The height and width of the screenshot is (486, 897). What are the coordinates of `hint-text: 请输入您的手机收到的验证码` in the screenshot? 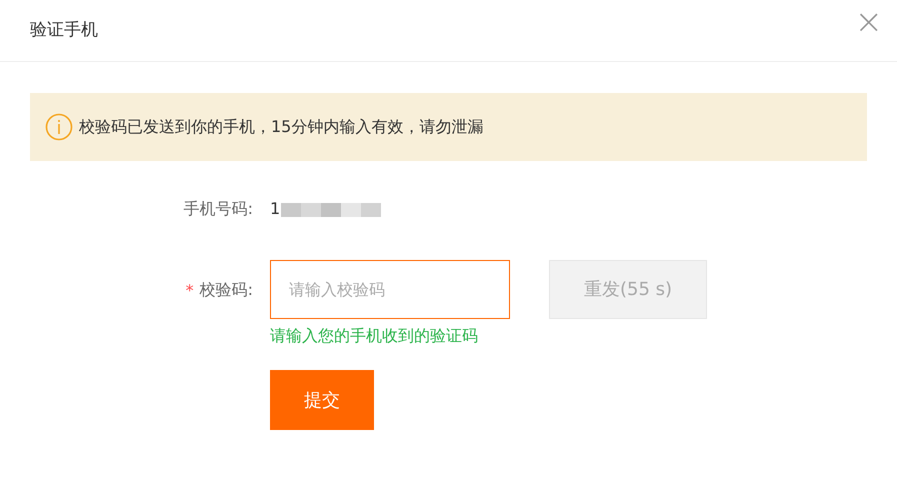 It's located at (374, 336).